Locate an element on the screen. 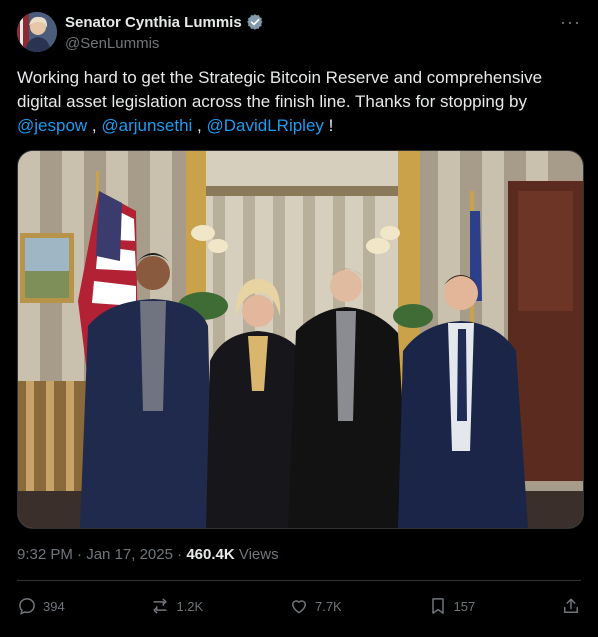  tweet-date: Jan 17, 2025 is located at coordinates (129, 554).